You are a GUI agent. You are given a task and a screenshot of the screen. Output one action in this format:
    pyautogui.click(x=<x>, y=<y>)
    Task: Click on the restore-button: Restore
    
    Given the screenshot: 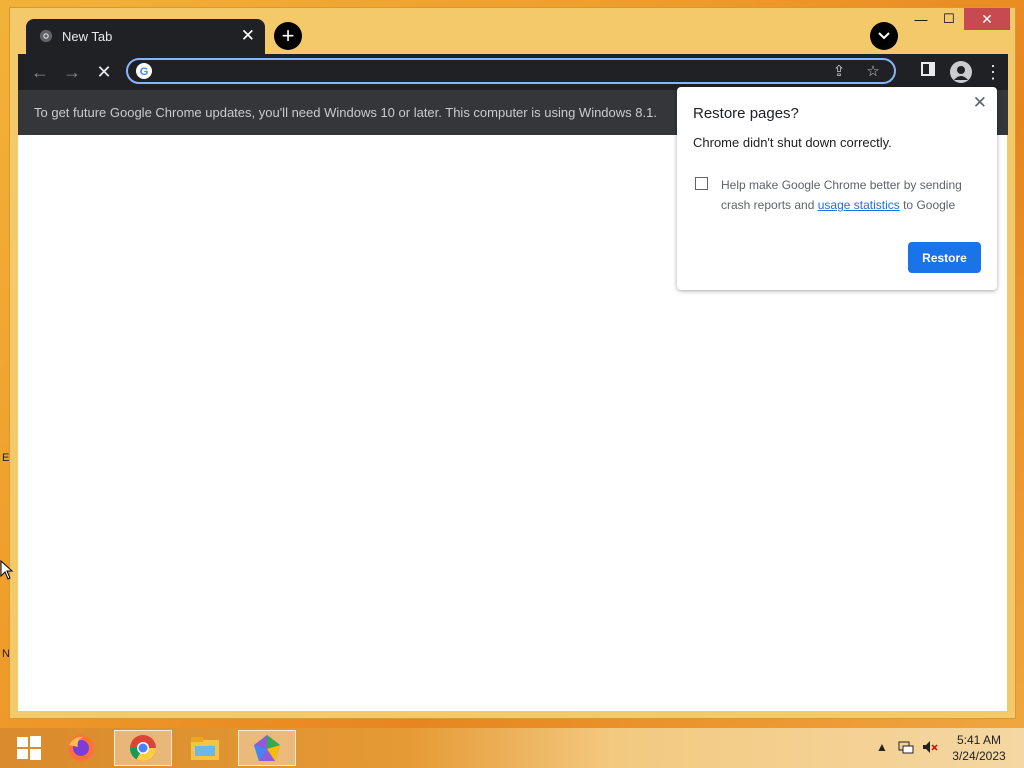 What is the action you would take?
    pyautogui.click(x=944, y=257)
    